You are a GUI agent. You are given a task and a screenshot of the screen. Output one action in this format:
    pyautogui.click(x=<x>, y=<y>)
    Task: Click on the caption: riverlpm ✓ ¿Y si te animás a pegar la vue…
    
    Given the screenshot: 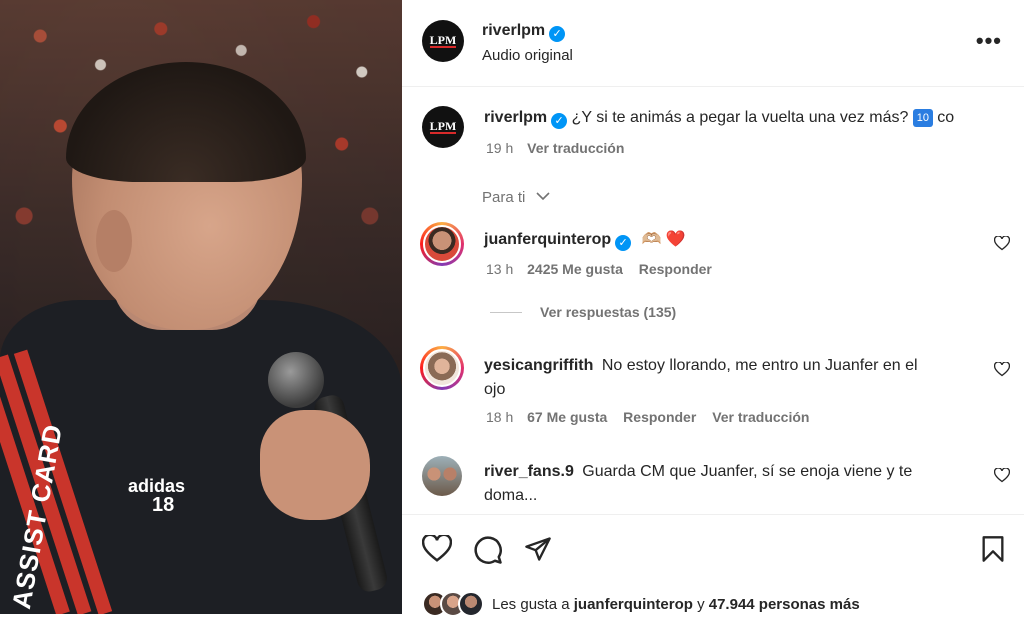 What is the action you would take?
    pyautogui.click(x=719, y=119)
    